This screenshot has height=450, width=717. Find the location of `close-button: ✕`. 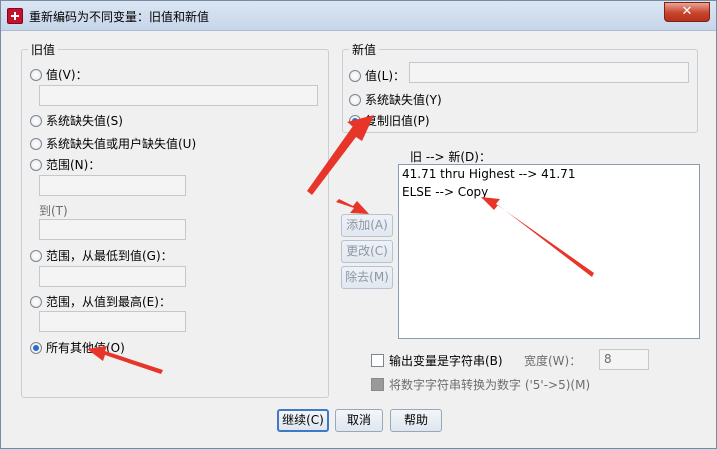

close-button: ✕ is located at coordinates (687, 12).